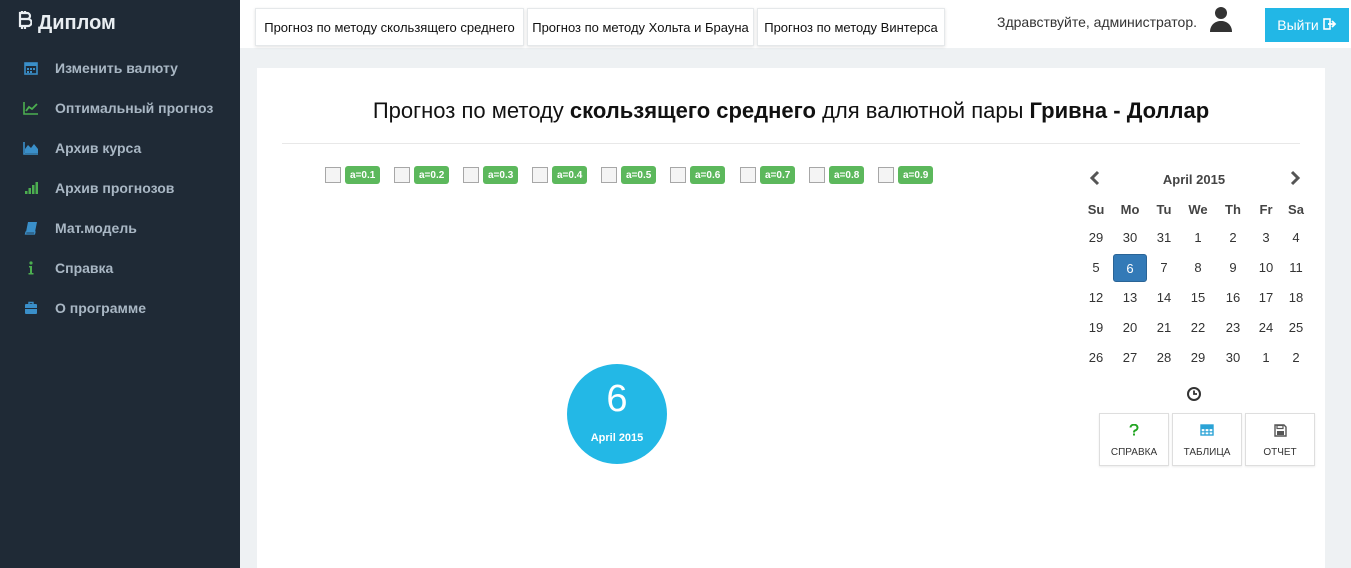 This screenshot has width=1351, height=568. What do you see at coordinates (1233, 328) in the screenshot?
I see `calendar-day: 23` at bounding box center [1233, 328].